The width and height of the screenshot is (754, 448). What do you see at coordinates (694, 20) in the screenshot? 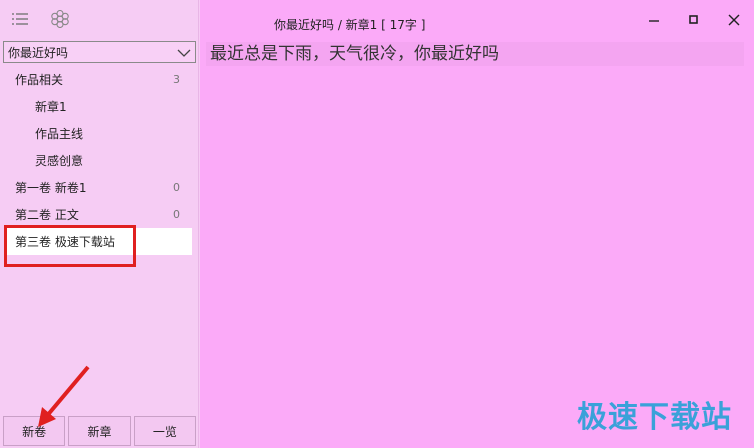
I see `maximize-icon` at bounding box center [694, 20].